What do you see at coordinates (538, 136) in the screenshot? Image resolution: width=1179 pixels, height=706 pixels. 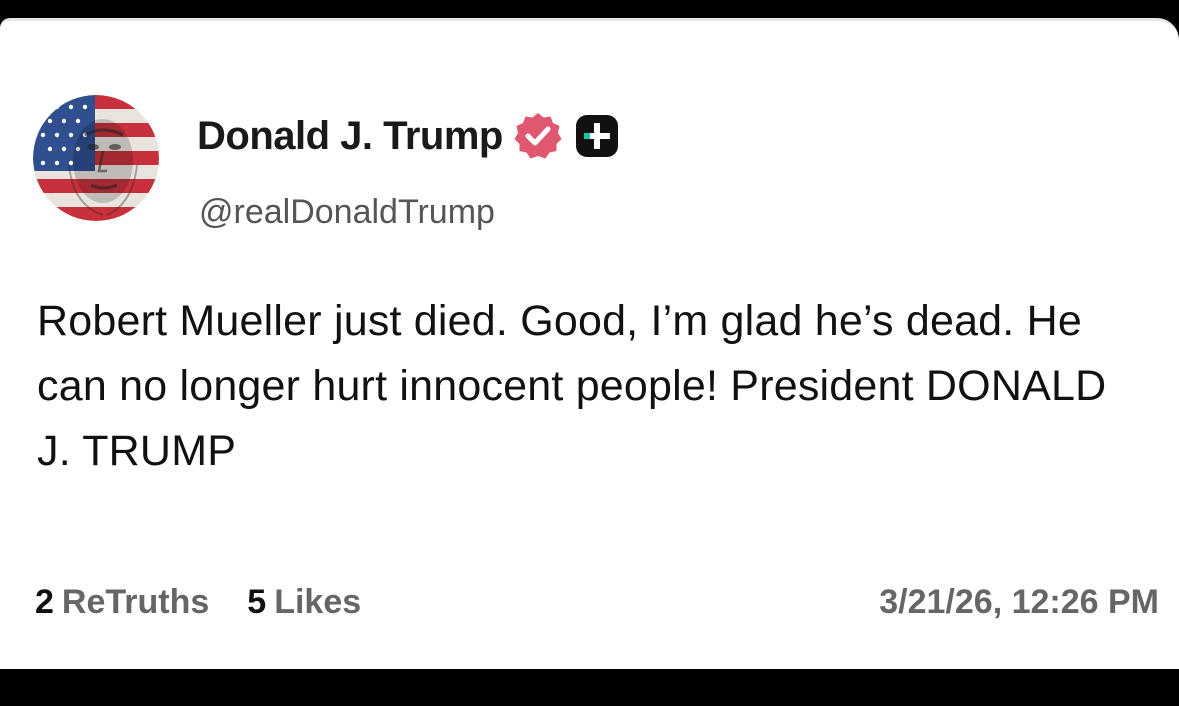 I see `verified-badge-icon` at bounding box center [538, 136].